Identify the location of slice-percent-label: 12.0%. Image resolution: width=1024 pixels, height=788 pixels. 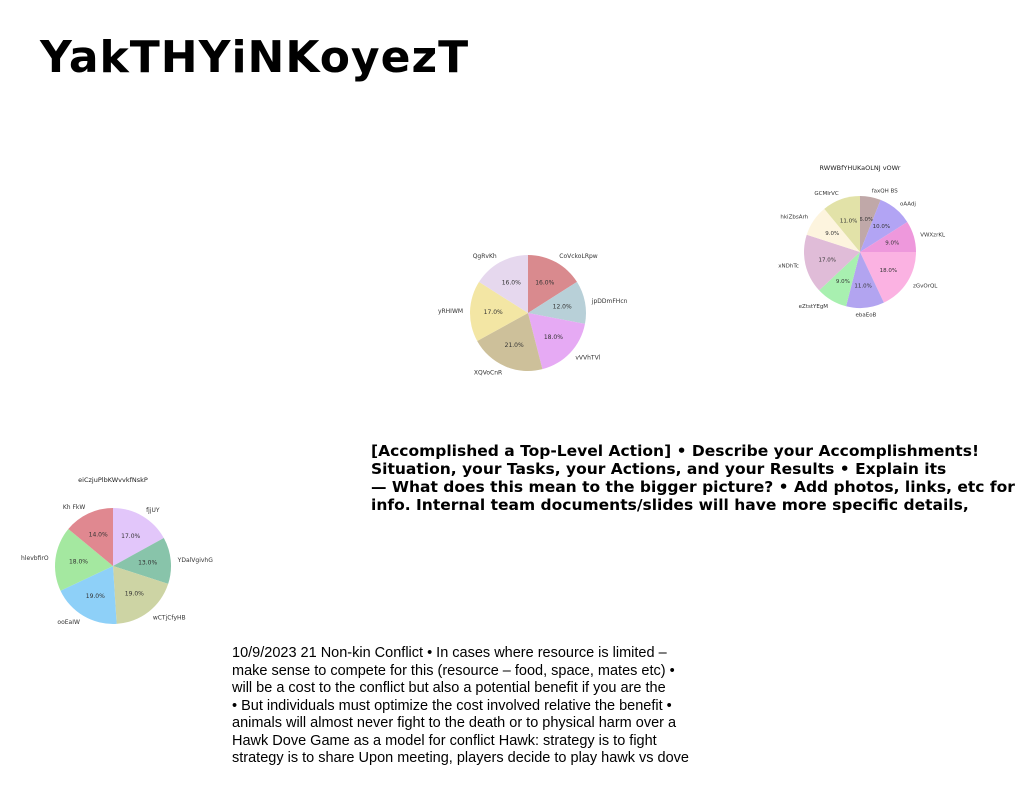
(562, 306).